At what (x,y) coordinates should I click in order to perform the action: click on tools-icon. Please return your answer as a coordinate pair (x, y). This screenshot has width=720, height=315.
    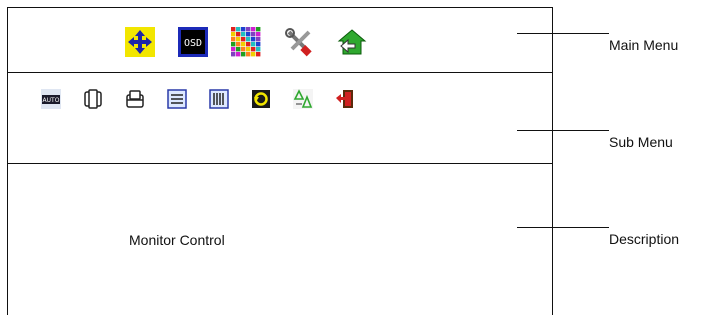
    Looking at the image, I should click on (299, 42).